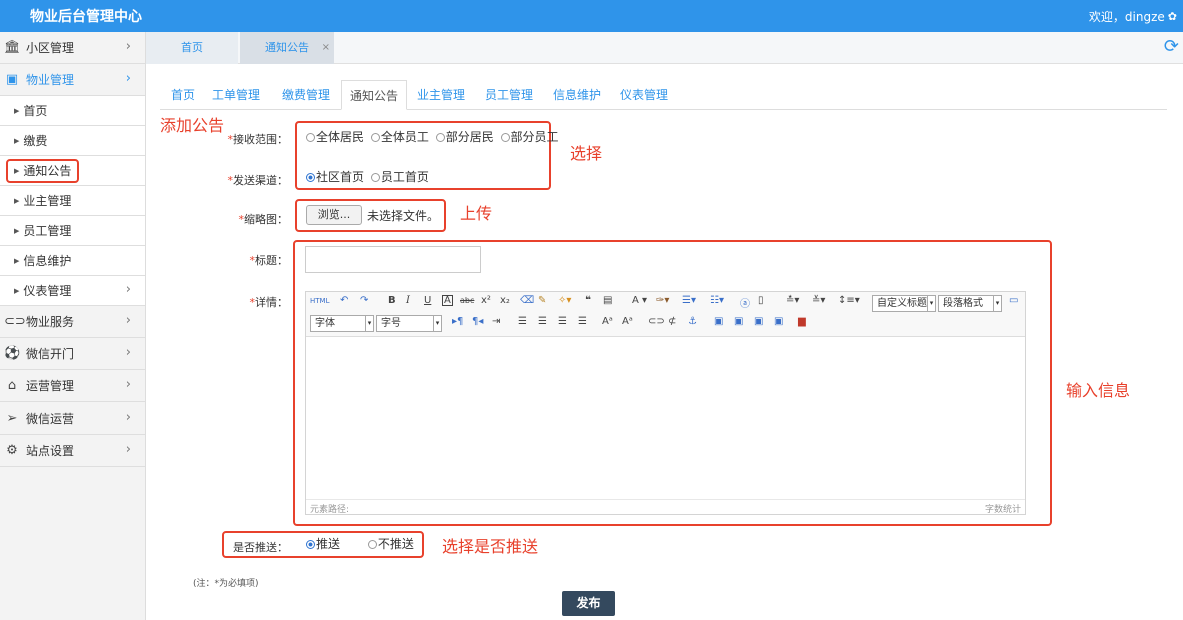  I want to click on required-note: (注：*为必填项), so click(226, 584).